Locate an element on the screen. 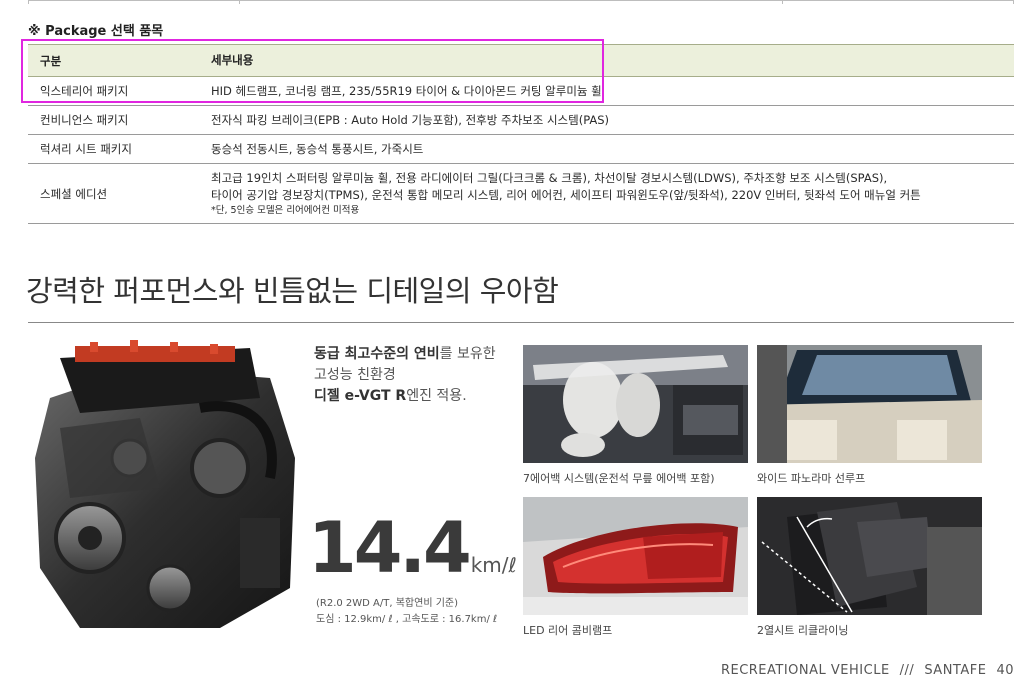 The image size is (1028, 695). desc-bold: 동급 최고수준의 연비 is located at coordinates (377, 354).